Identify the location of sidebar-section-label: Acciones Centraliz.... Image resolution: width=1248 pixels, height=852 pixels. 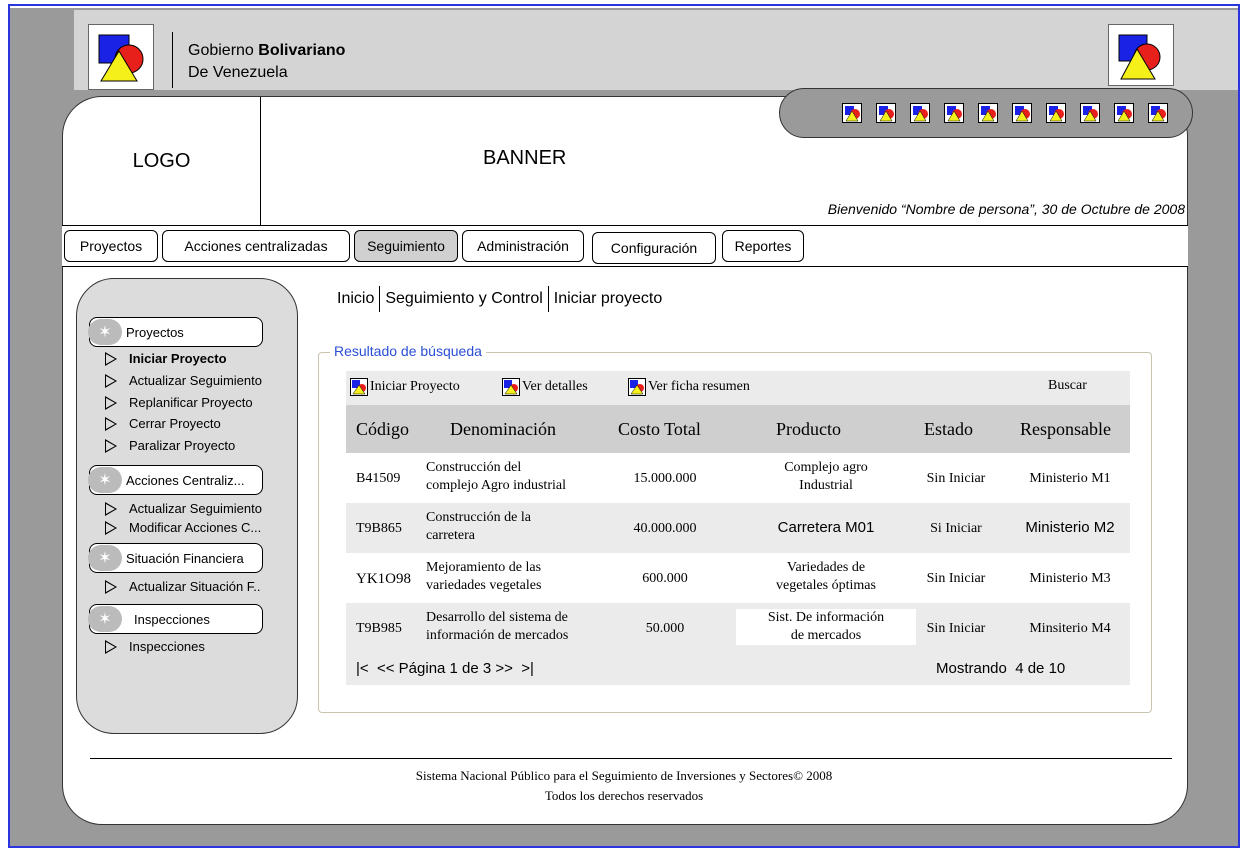
(185, 480).